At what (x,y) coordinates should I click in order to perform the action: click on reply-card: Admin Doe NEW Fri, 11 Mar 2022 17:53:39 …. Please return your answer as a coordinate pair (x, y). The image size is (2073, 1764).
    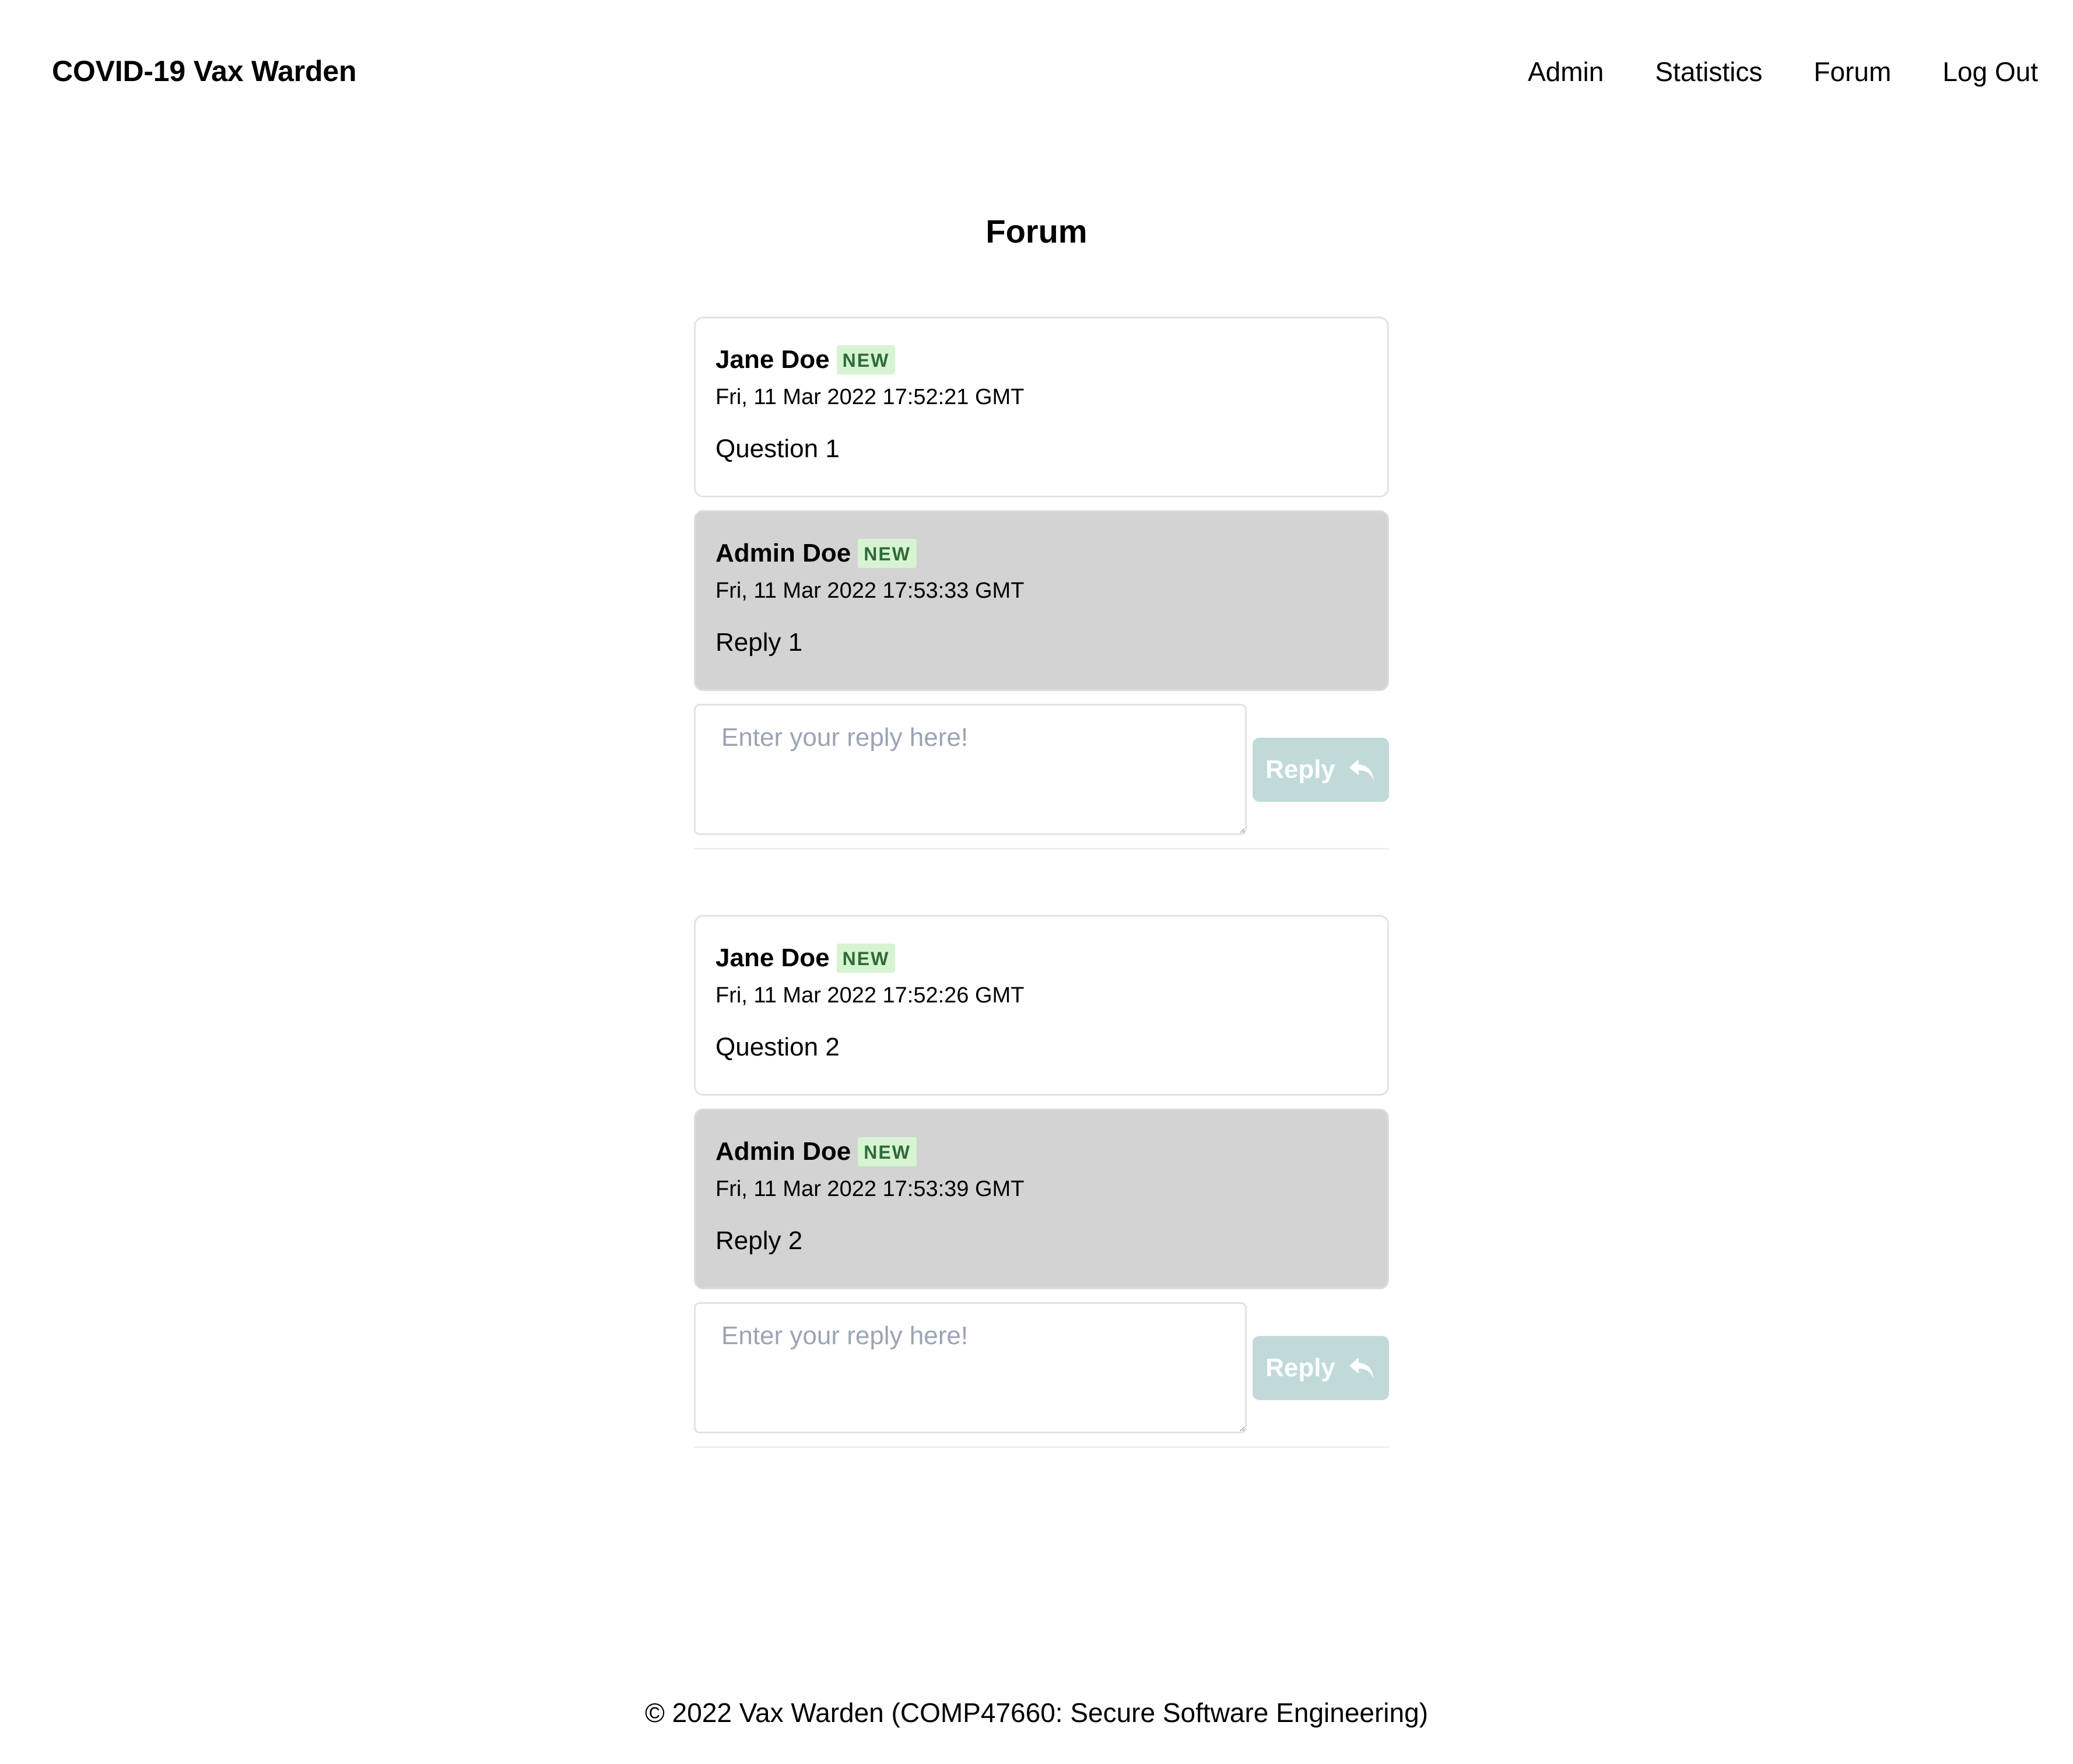
    Looking at the image, I should click on (1041, 1199).